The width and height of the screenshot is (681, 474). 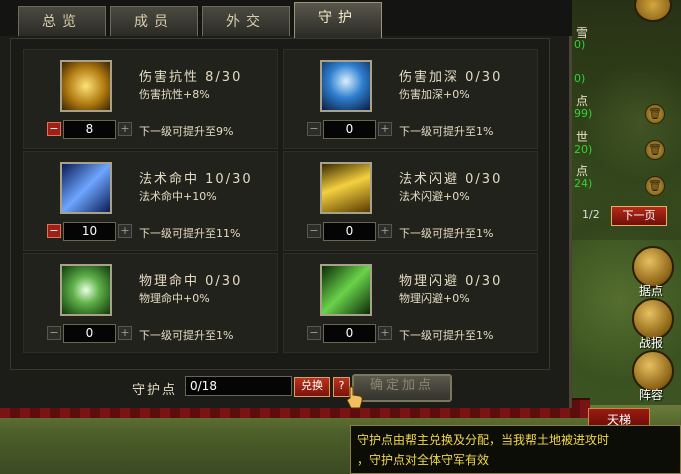 I want to click on skill-name: 法术闪避 0/30, so click(x=451, y=179).